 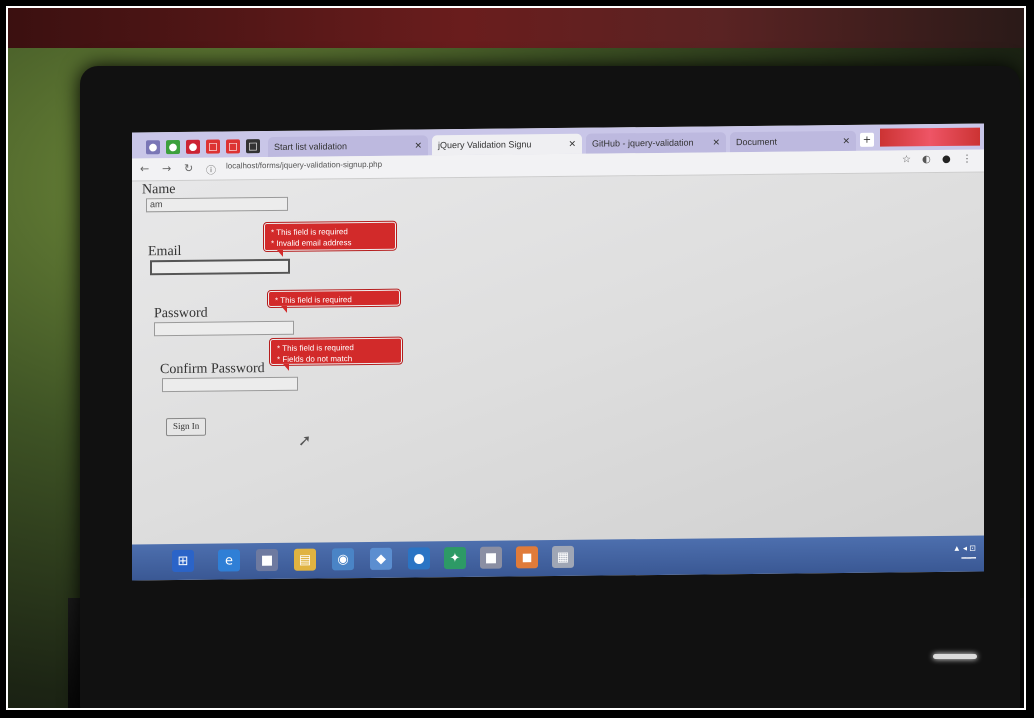 What do you see at coordinates (212, 369) in the screenshot?
I see `confirm-password-label: Confirm Password` at bounding box center [212, 369].